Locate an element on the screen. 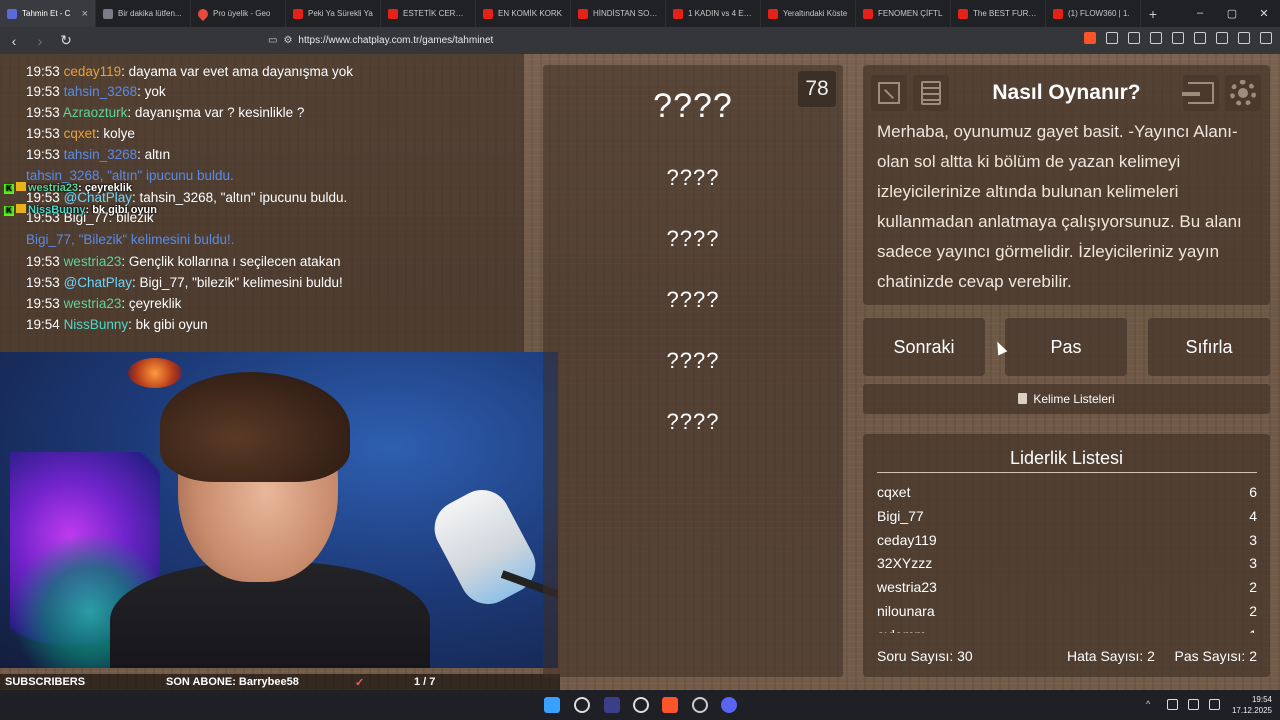  browser-tab: Pro üyelik - Geo is located at coordinates (238, 13).